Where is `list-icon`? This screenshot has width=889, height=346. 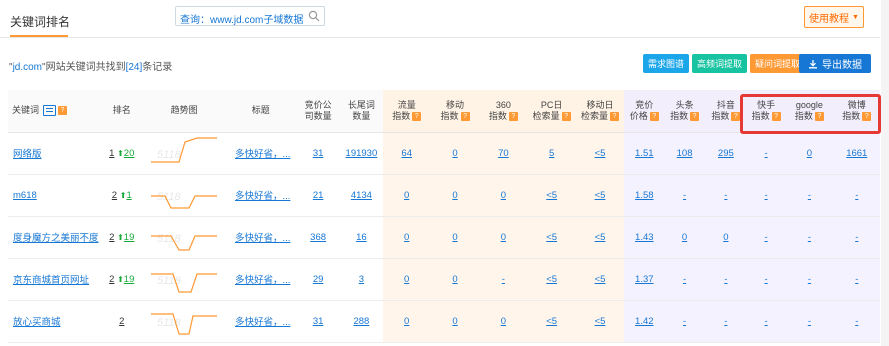
list-icon is located at coordinates (50, 111).